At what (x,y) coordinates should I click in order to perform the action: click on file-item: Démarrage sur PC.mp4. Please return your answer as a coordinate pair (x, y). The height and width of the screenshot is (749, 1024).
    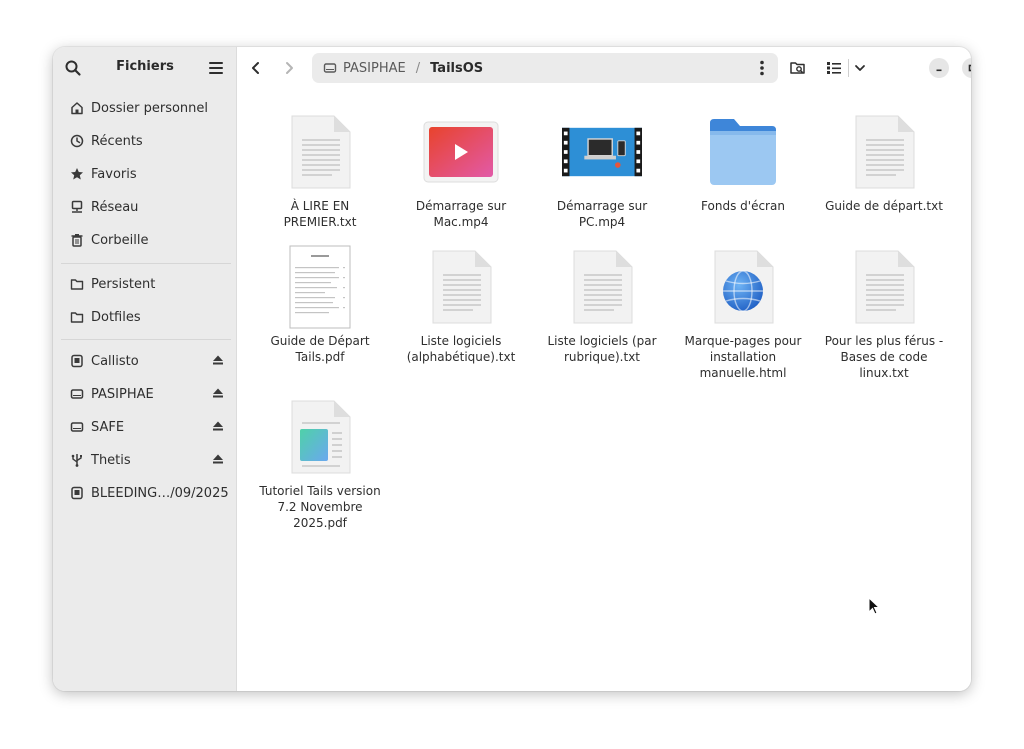
    Looking at the image, I should click on (602, 171).